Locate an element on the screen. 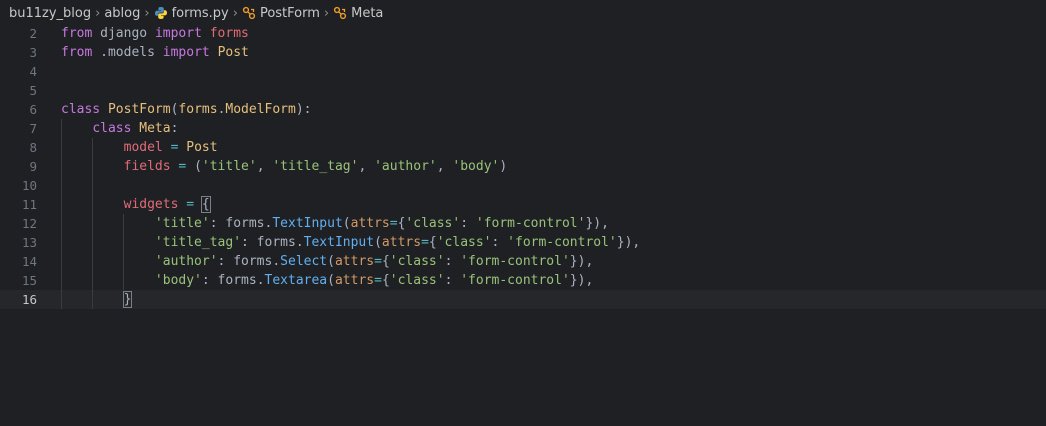  code-line: 2 from django import forms is located at coordinates (523, 33).